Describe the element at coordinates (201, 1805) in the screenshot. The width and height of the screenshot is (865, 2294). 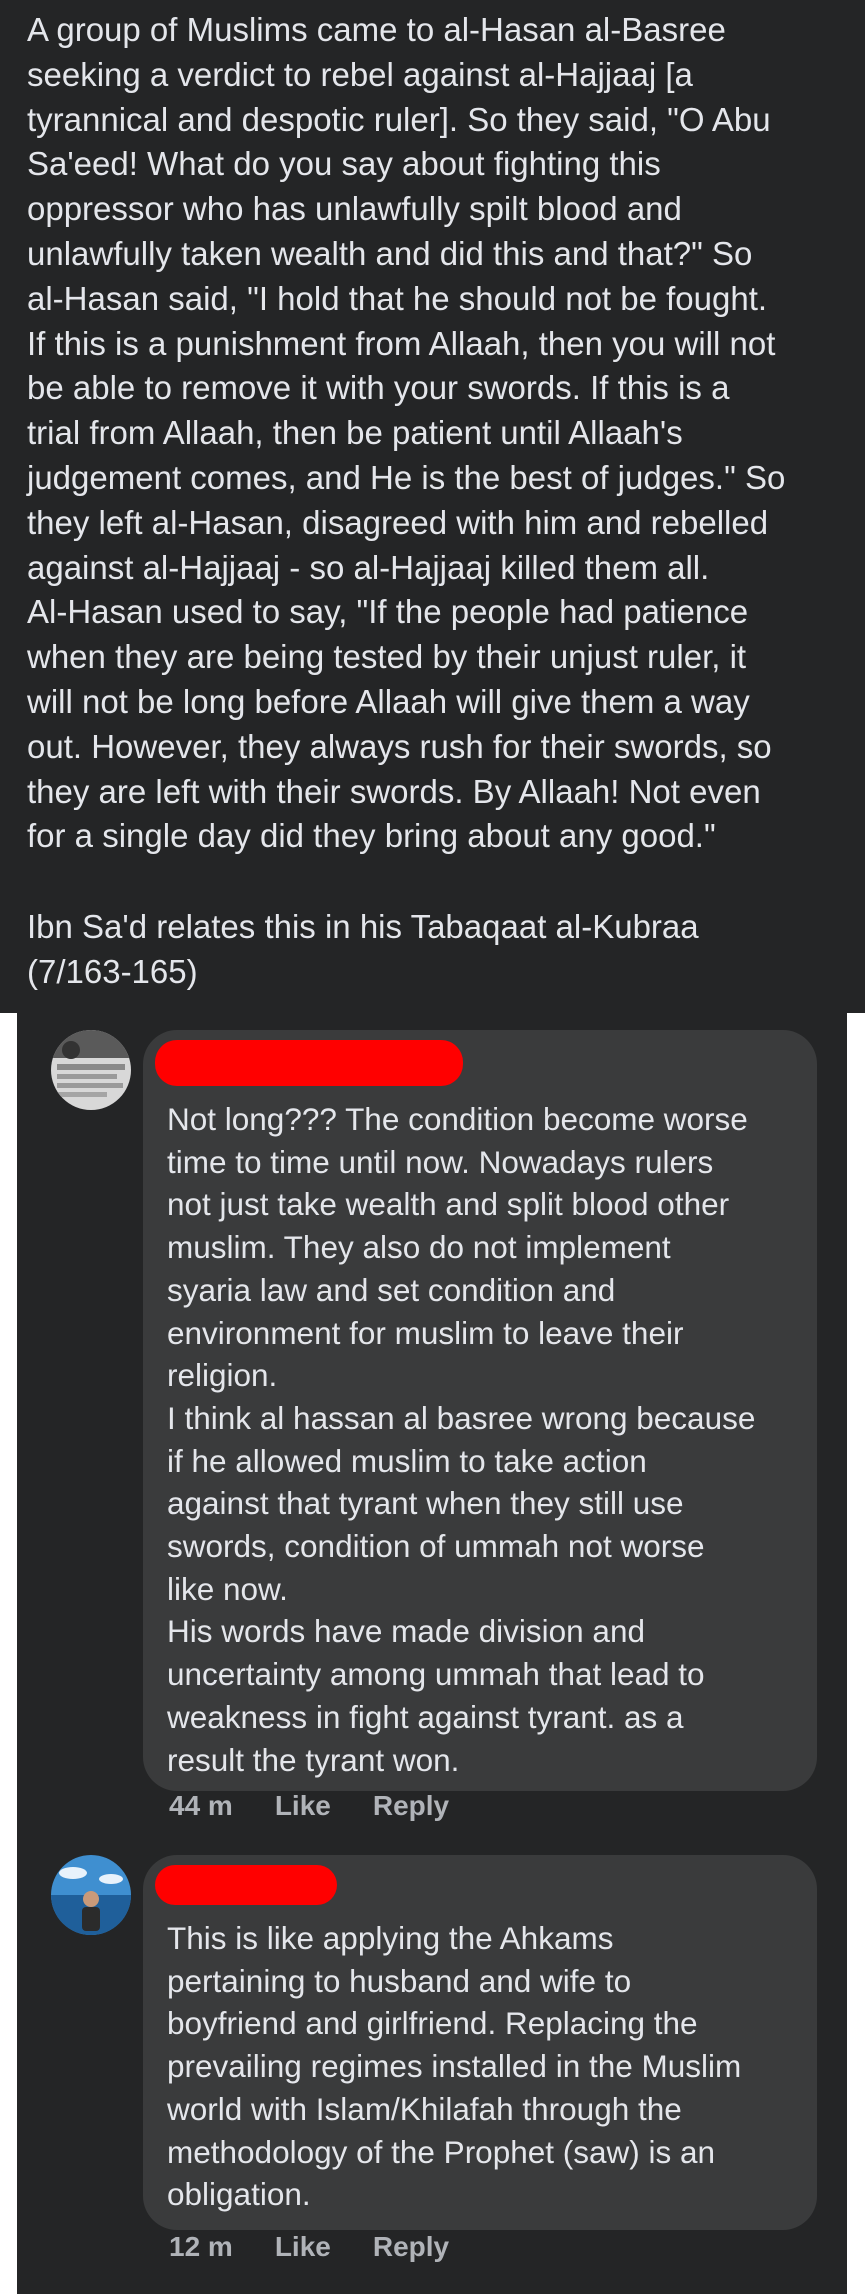
I see `comment-timestamp: 44 m` at that location.